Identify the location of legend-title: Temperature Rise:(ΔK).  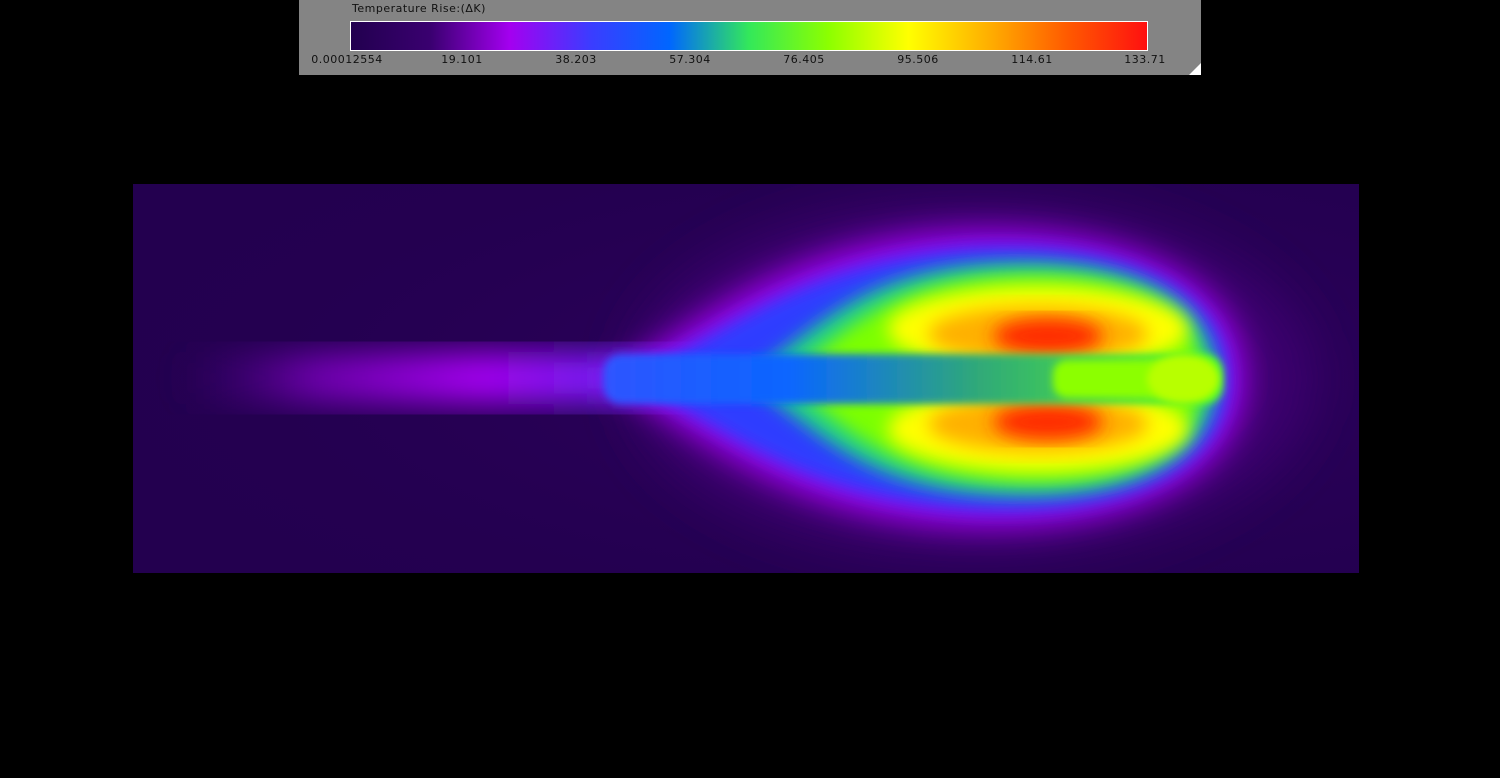
(419, 8).